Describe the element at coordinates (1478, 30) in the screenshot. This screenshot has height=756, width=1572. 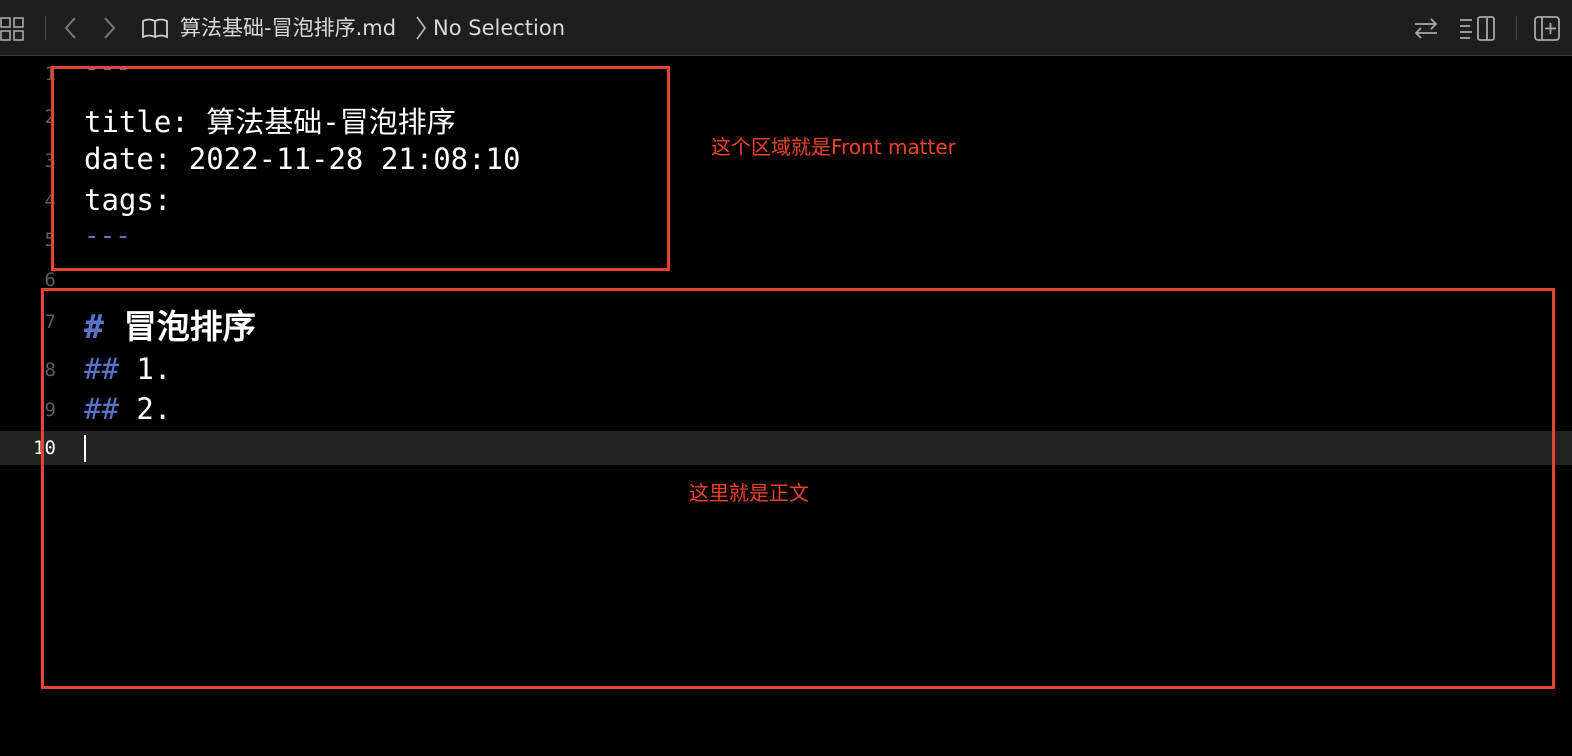
I see `inspector-toggle-icon` at that location.